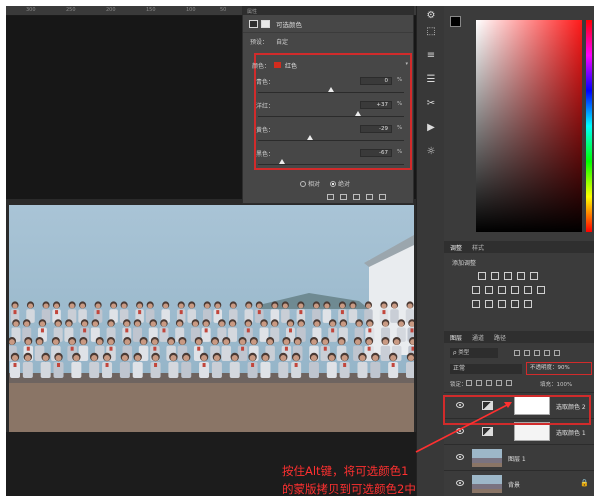  I want to click on color-swatches, so click(460, 26).